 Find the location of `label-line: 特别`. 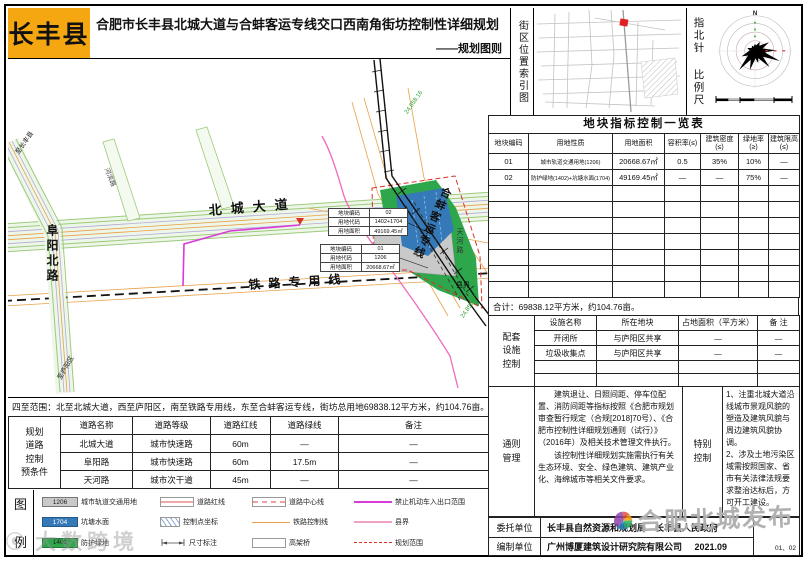

label-line: 特别 is located at coordinates (702, 444).